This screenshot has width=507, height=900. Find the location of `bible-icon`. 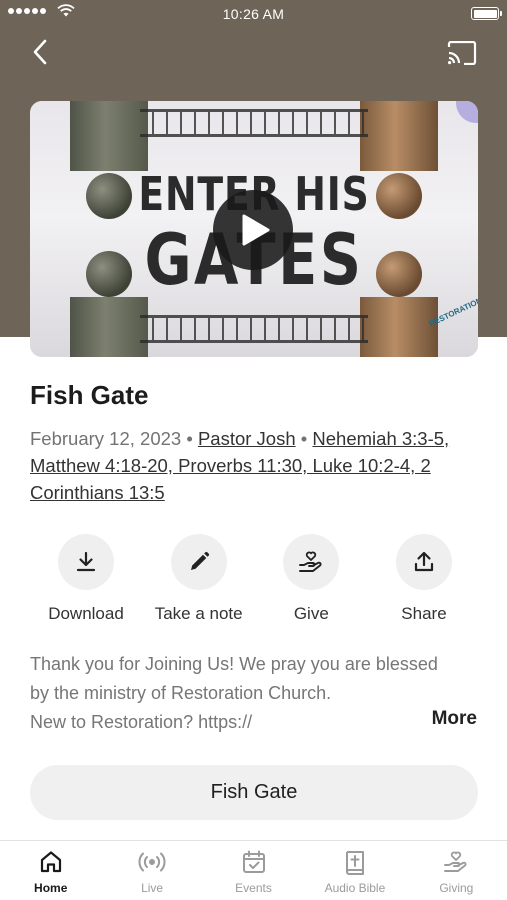

bible-icon is located at coordinates (354, 863).